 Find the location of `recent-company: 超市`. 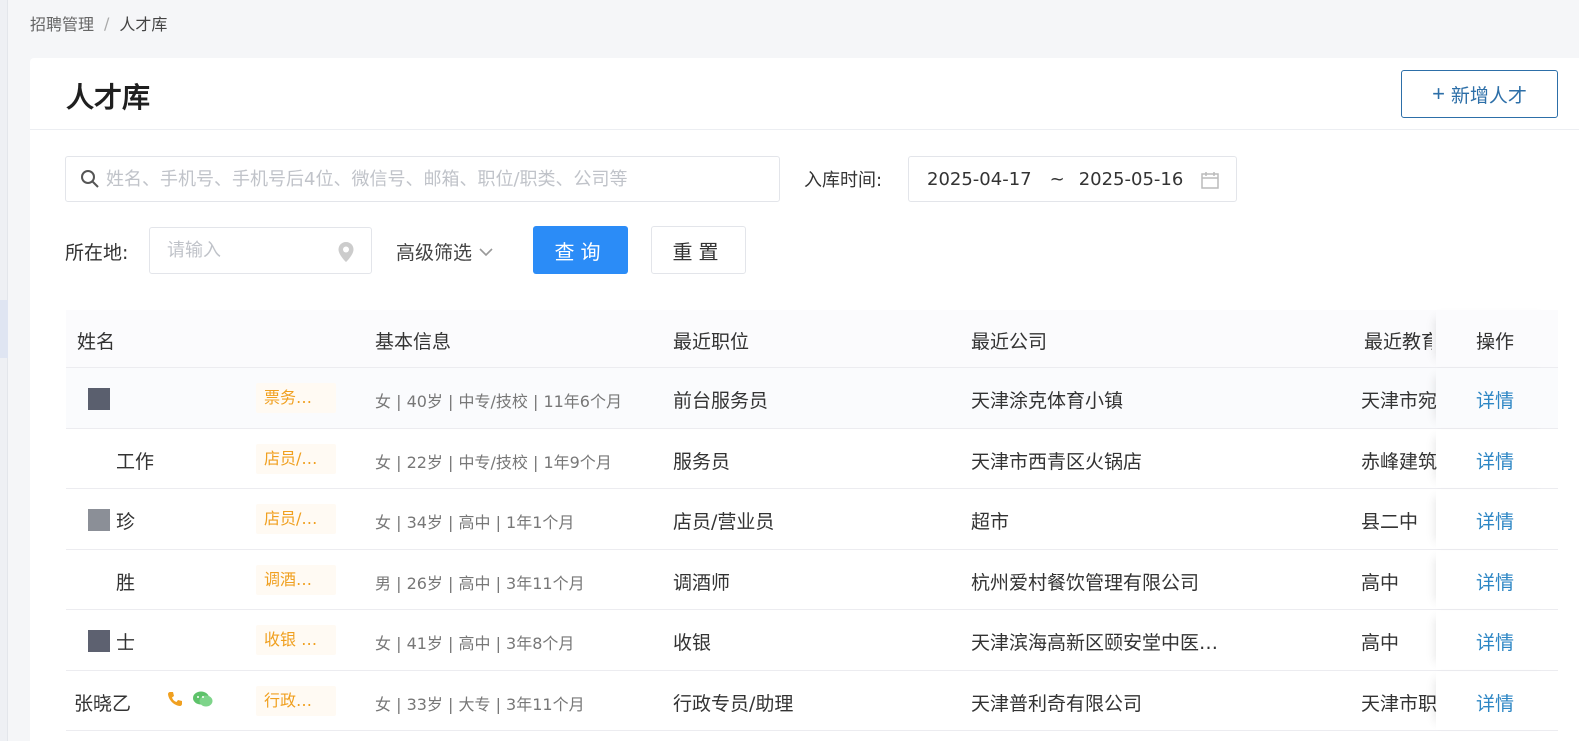

recent-company: 超市 is located at coordinates (990, 522).